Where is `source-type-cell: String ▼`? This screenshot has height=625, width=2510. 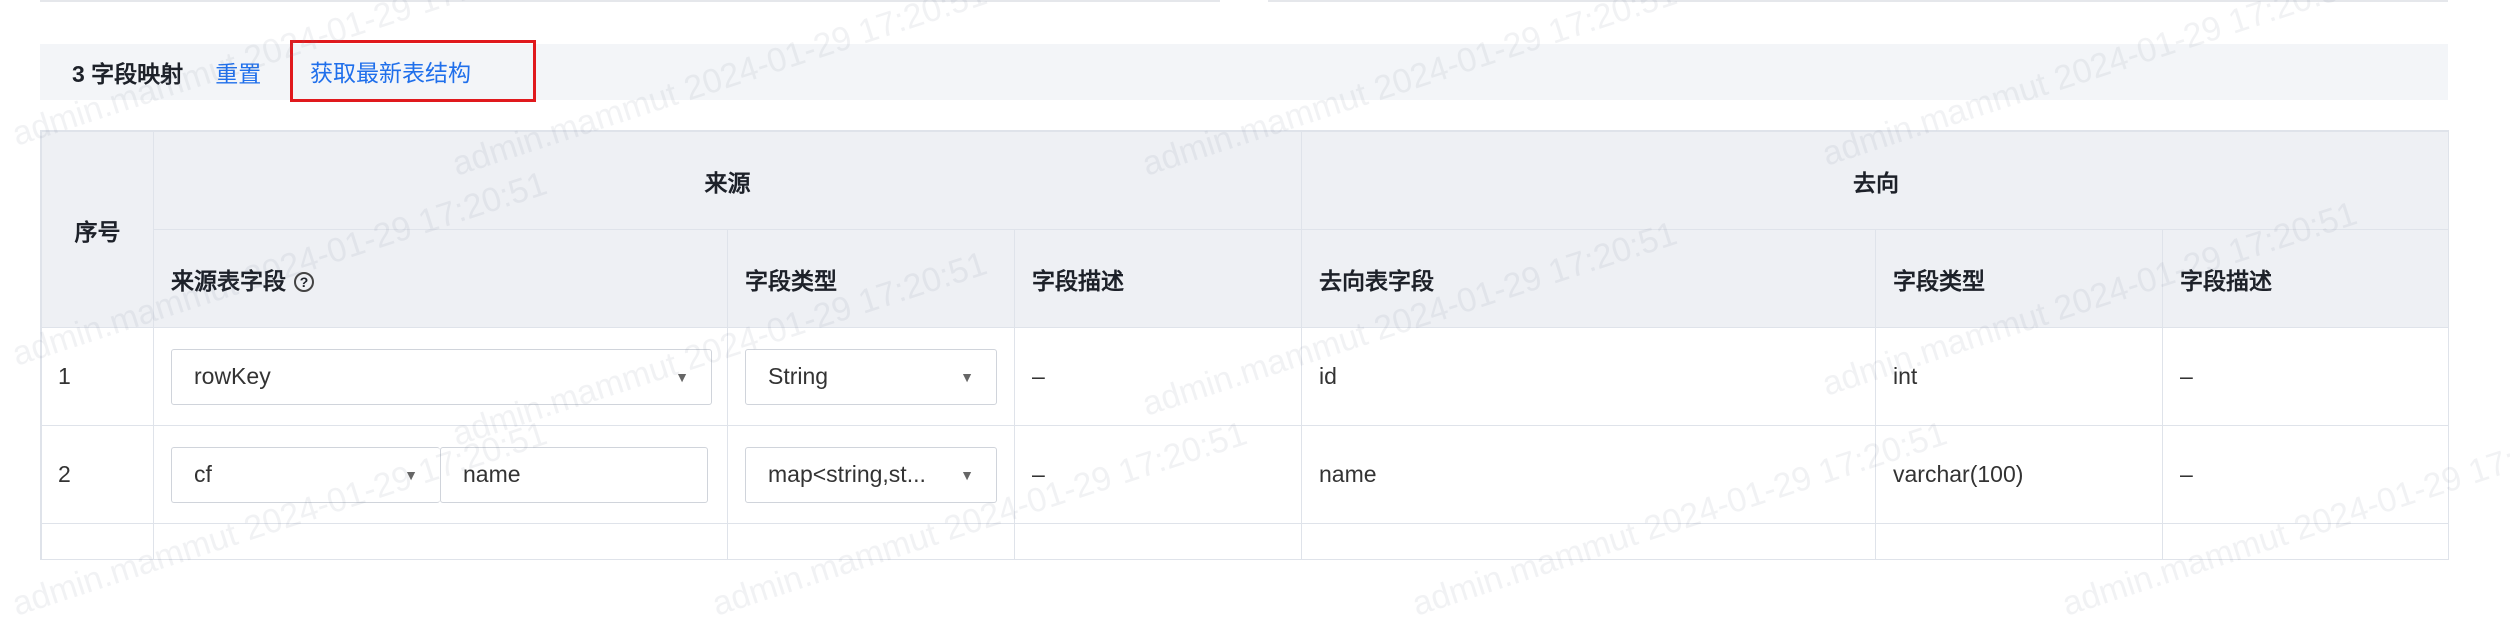
source-type-cell: String ▼ is located at coordinates (871, 376).